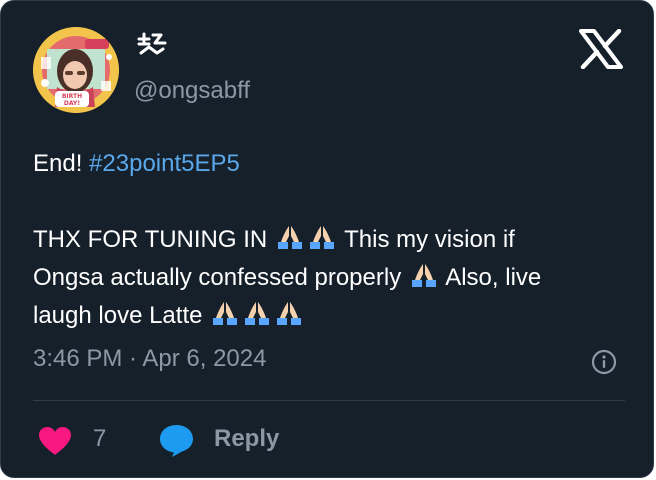 Image resolution: width=656 pixels, height=480 pixels. What do you see at coordinates (55, 441) in the screenshot?
I see `heart-icon` at bounding box center [55, 441].